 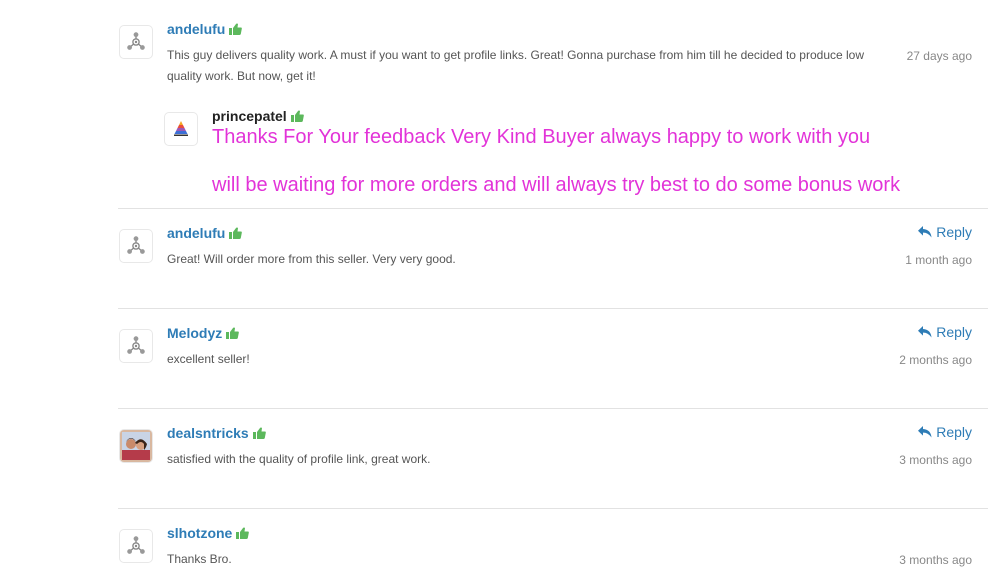 I want to click on review-time: 1 month ago, so click(x=938, y=260).